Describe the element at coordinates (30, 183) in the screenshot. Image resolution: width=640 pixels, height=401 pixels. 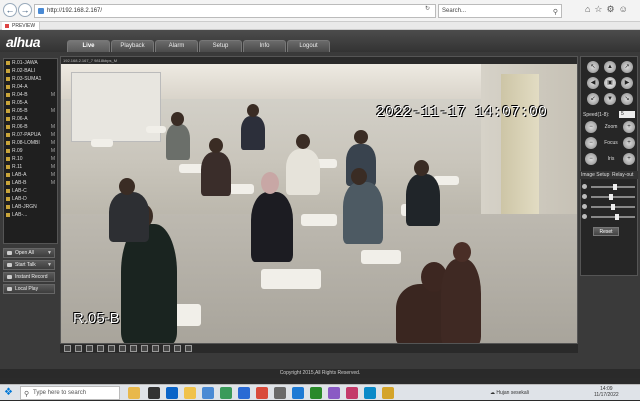
I see `channel-item: LAB-B M` at that location.